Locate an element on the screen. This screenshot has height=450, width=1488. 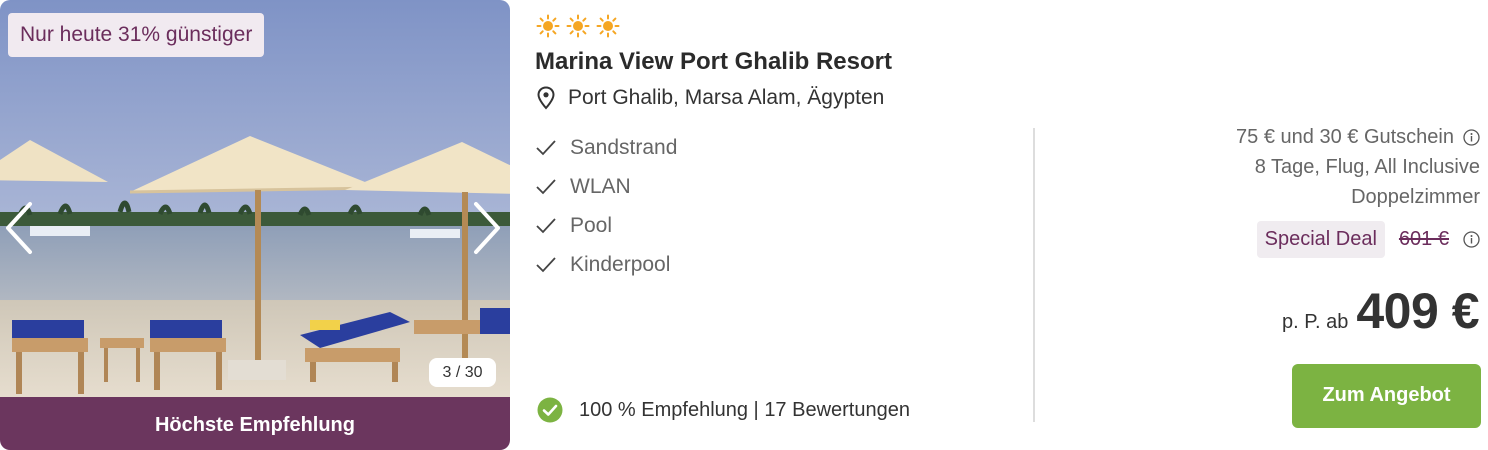
column-divider is located at coordinates (1034, 275).